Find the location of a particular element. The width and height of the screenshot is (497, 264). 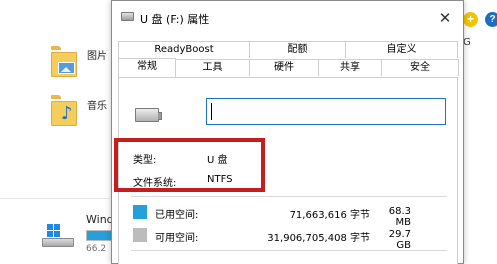

tab-security: 安全 is located at coordinates (420, 67).